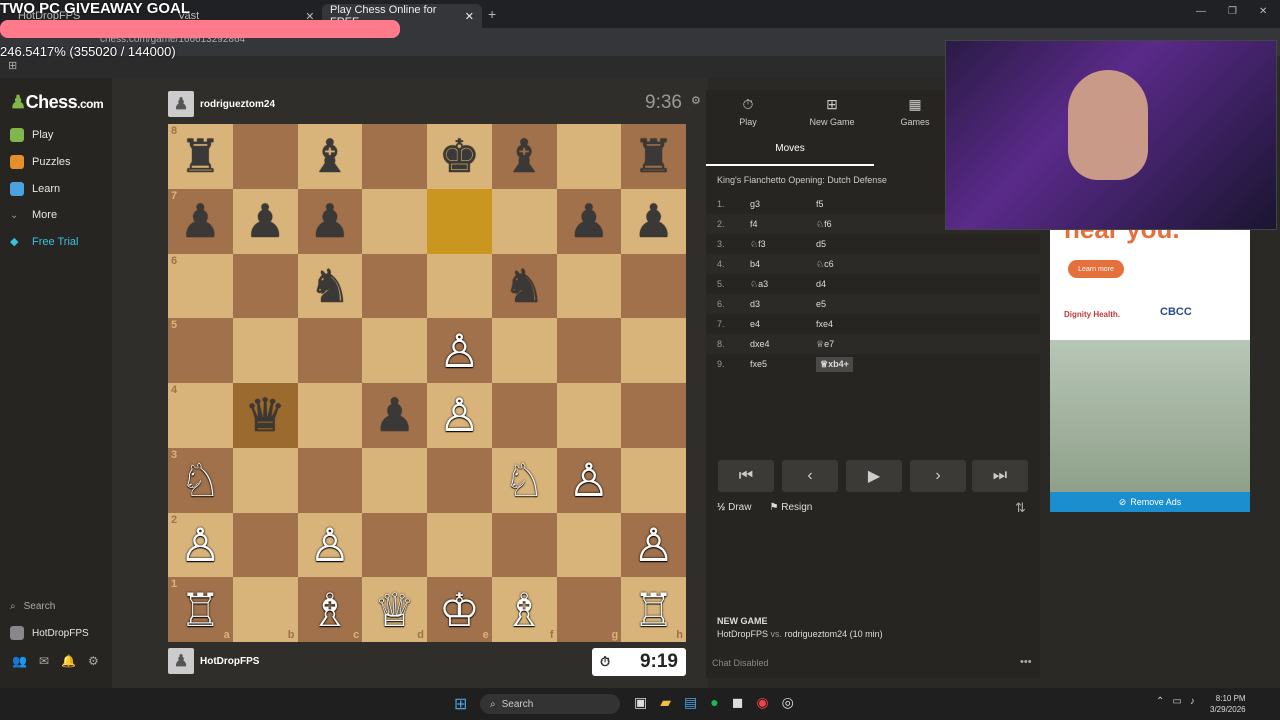  Describe the element at coordinates (33, 215) in the screenshot. I see `sidebar-item-more: ⌄ More` at that location.